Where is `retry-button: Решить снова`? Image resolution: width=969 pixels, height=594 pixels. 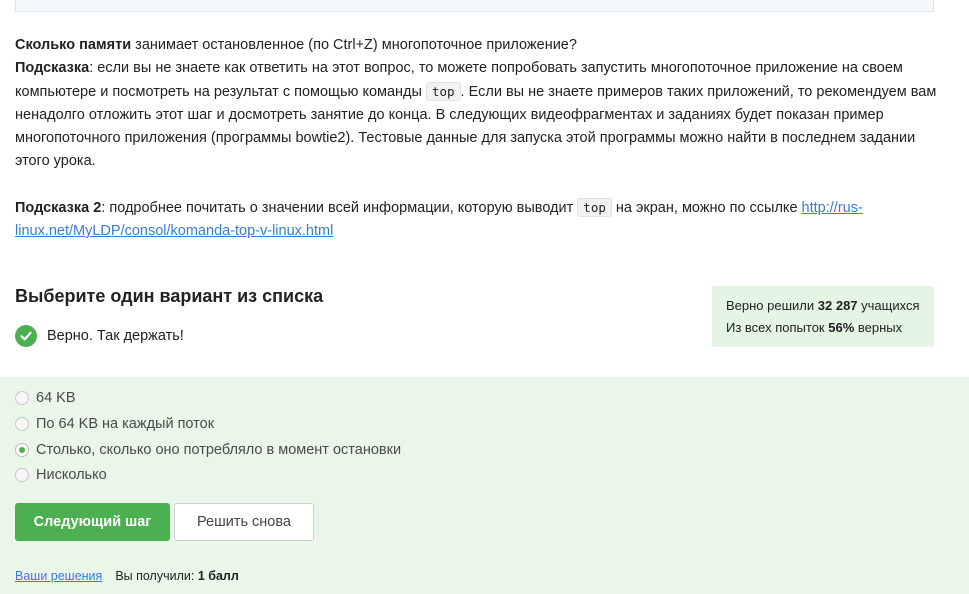 retry-button: Решить снова is located at coordinates (244, 522).